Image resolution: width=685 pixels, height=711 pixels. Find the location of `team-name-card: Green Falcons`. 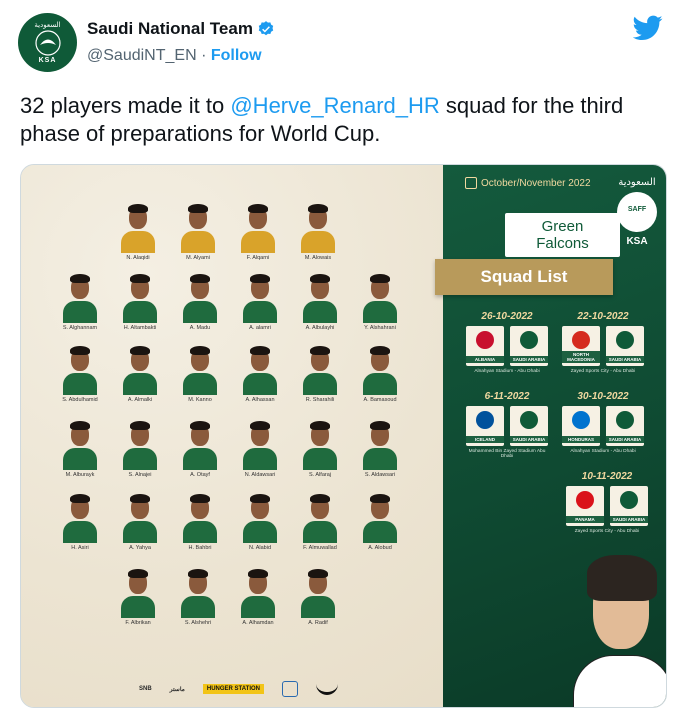

team-name-card: Green Falcons is located at coordinates (562, 235).